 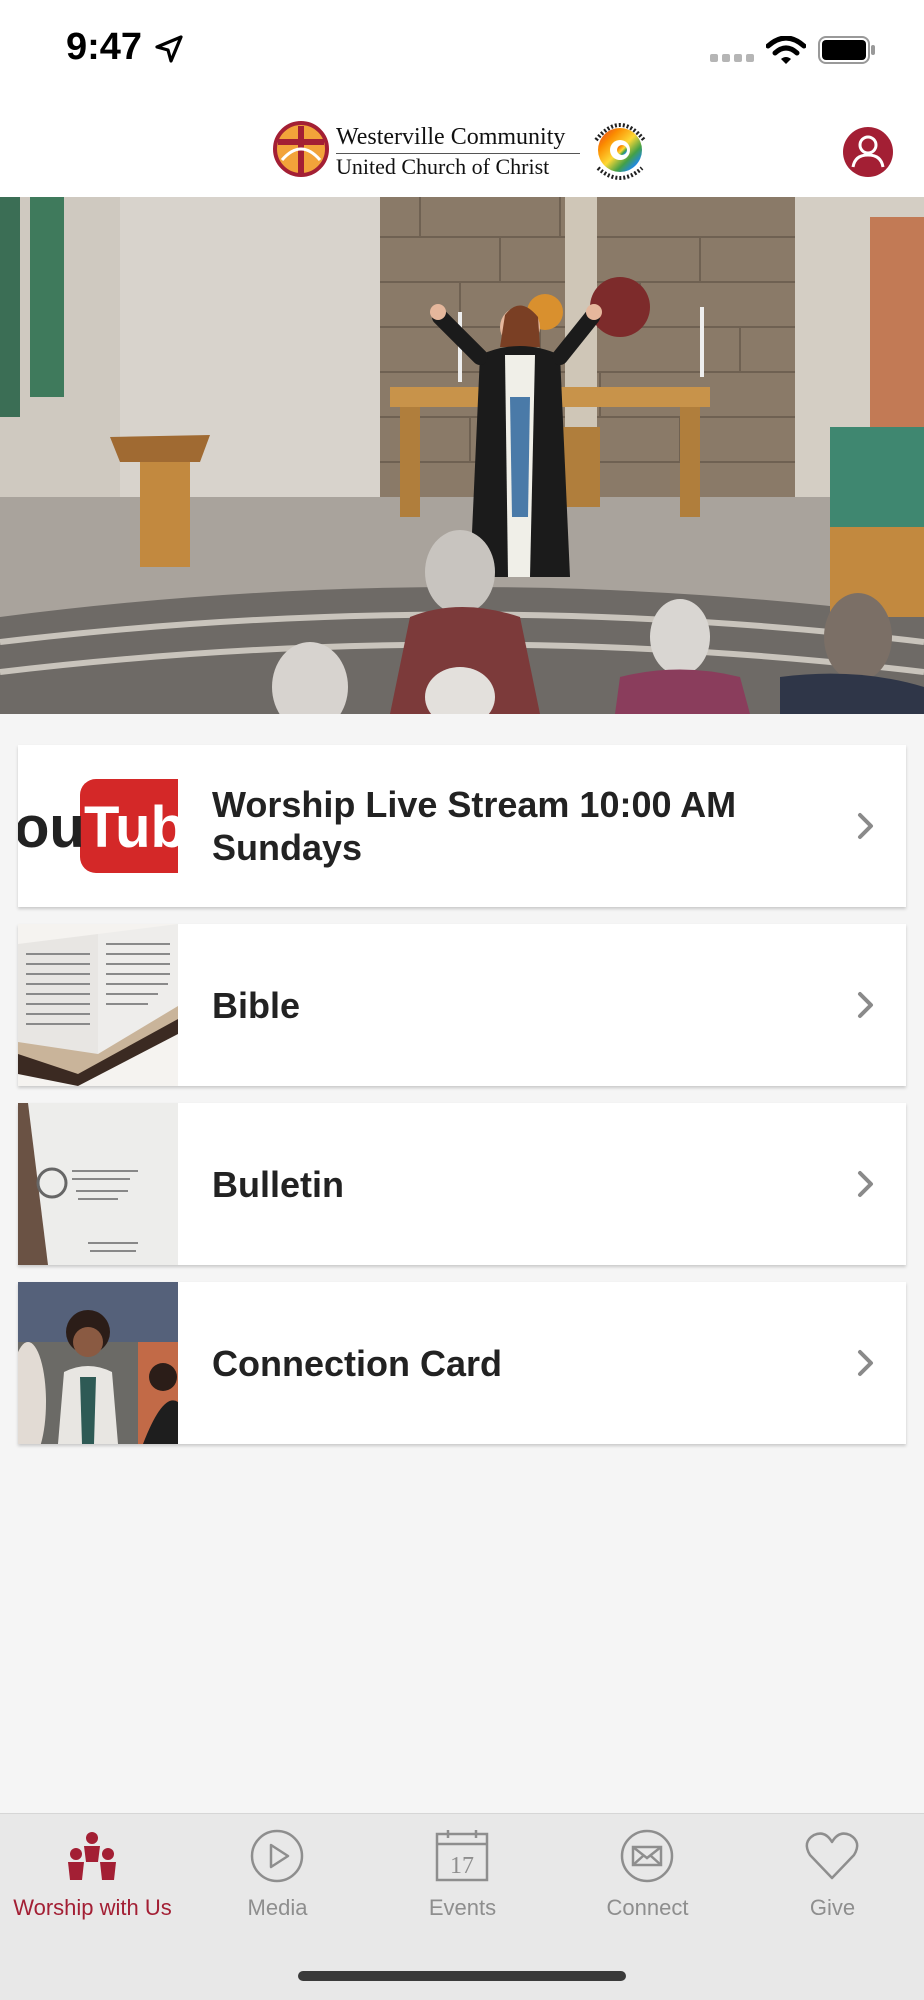 I want to click on tab-media: Media, so click(x=277, y=1874).